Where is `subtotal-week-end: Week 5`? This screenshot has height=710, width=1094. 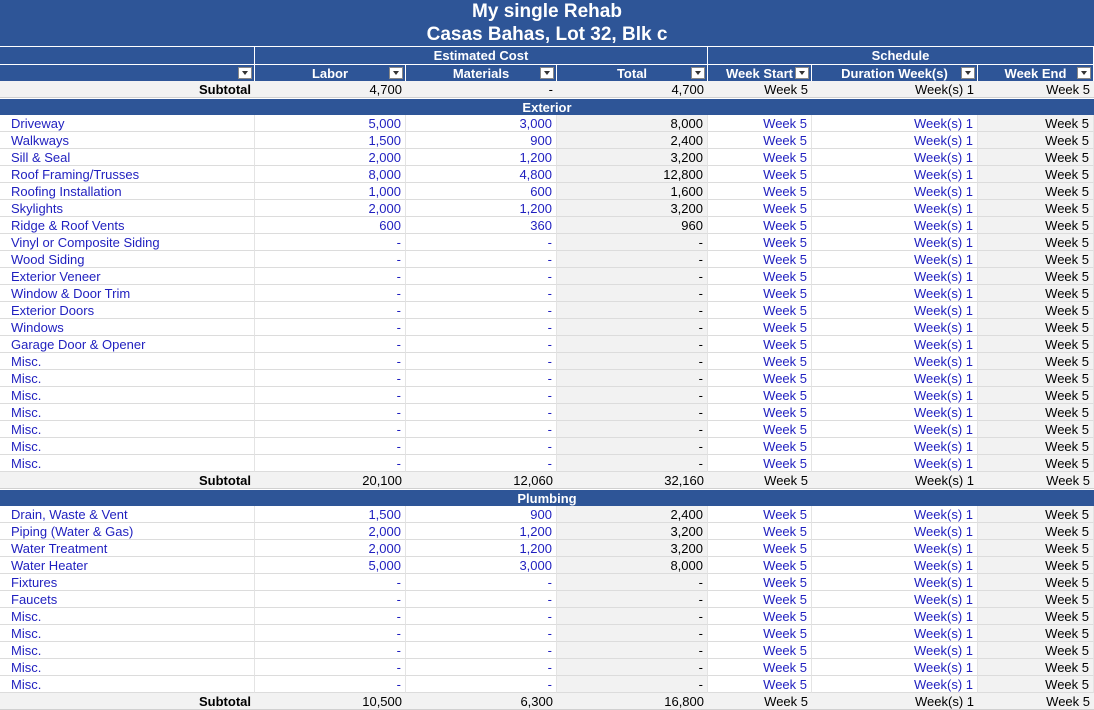 subtotal-week-end: Week 5 is located at coordinates (1036, 480).